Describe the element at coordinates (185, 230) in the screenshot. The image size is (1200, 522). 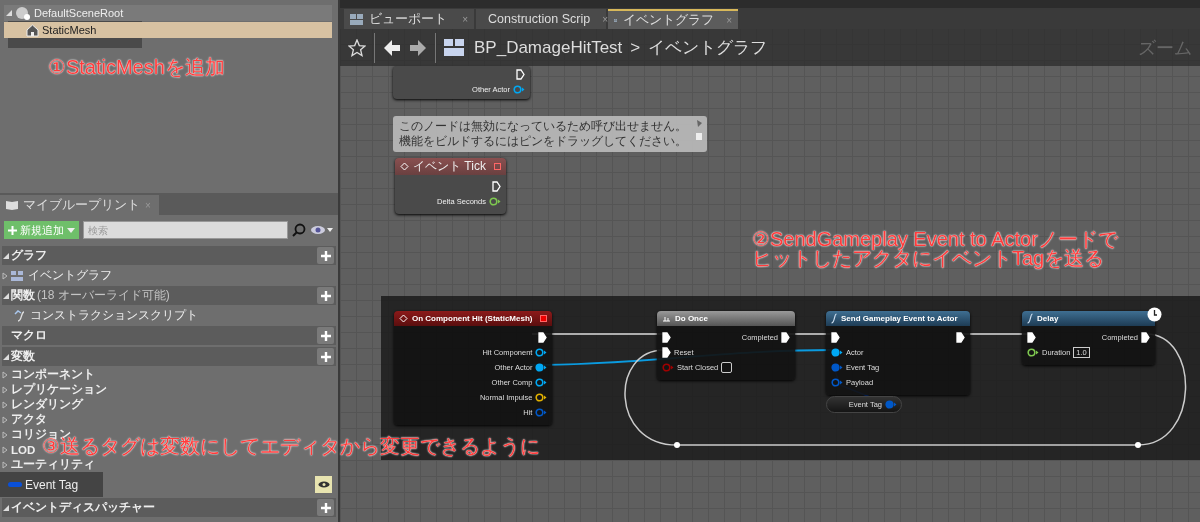
I see `search-field: 検索` at that location.